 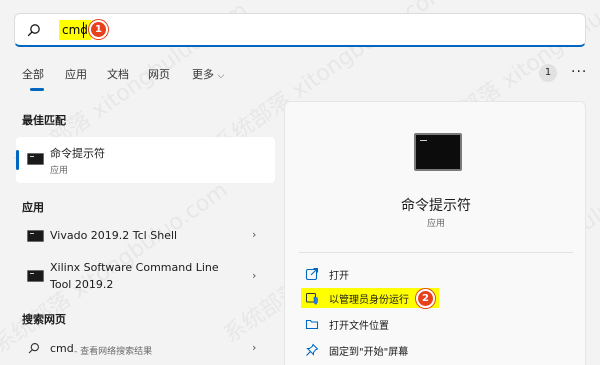 I want to click on shield-admin-icon, so click(x=312, y=299).